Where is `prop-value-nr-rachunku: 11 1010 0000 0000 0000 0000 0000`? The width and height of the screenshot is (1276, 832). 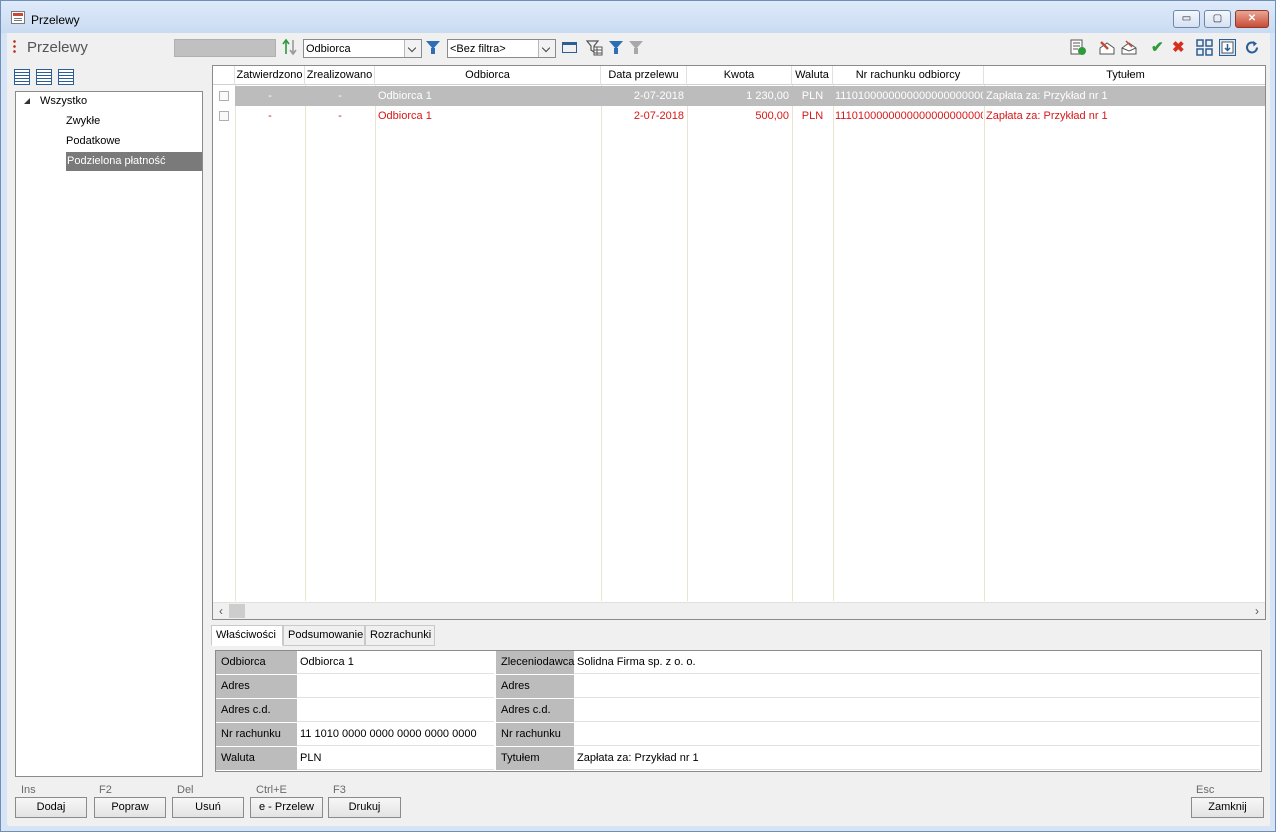 prop-value-nr-rachunku: 11 1010 0000 0000 0000 0000 0000 is located at coordinates (395, 734).